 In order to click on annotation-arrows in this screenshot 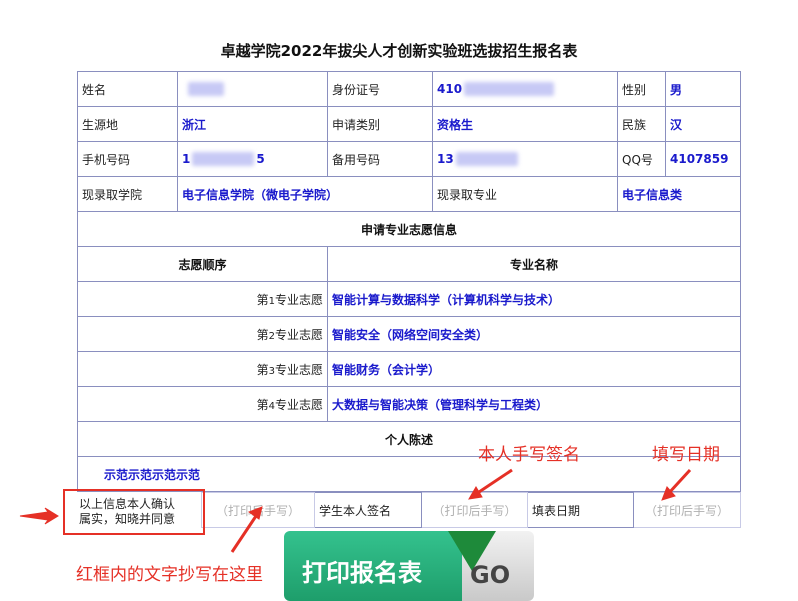, I will do `click(355, 510)`.